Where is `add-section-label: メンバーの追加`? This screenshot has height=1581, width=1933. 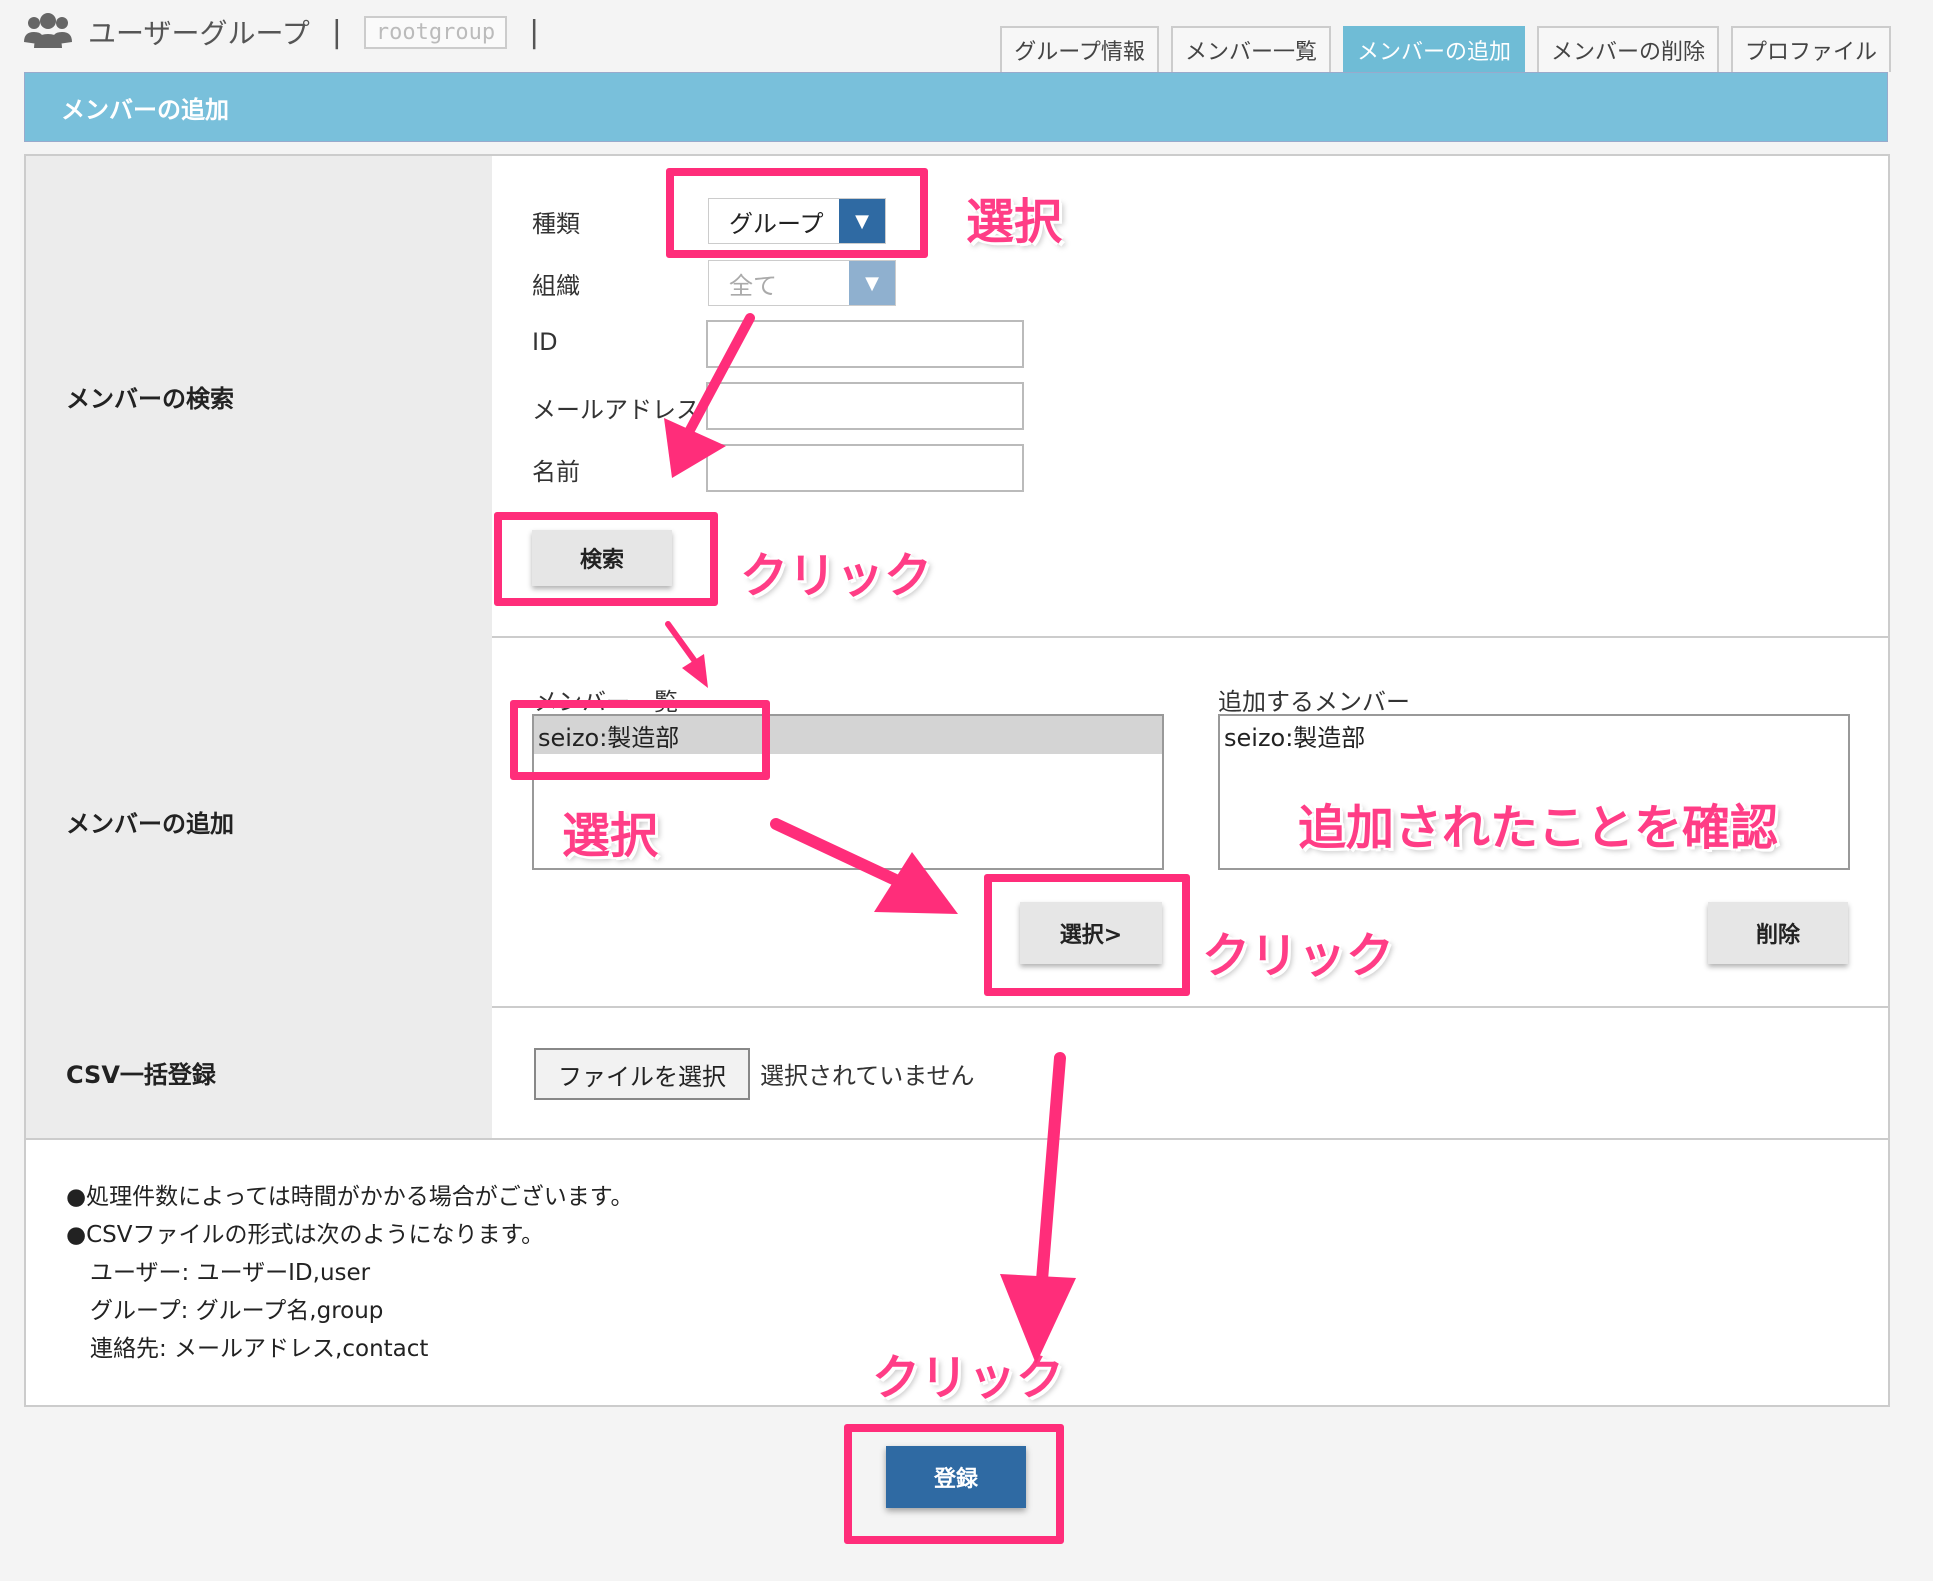
add-section-label: メンバーの追加 is located at coordinates (259, 821).